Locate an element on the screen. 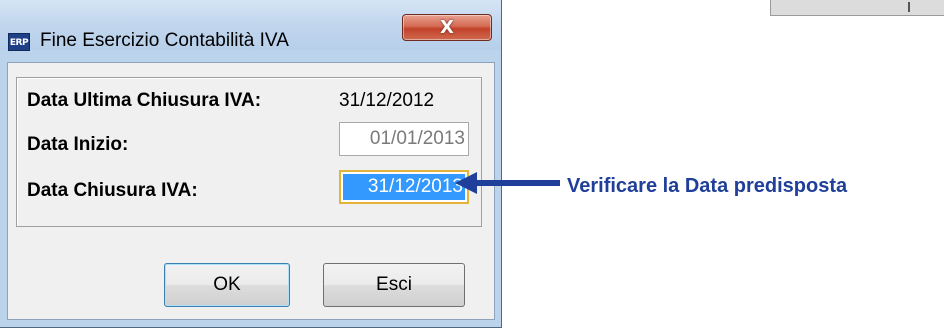  title-bar: ERP Fine Esercizio Contabilità IVA X is located at coordinates (250, 25).